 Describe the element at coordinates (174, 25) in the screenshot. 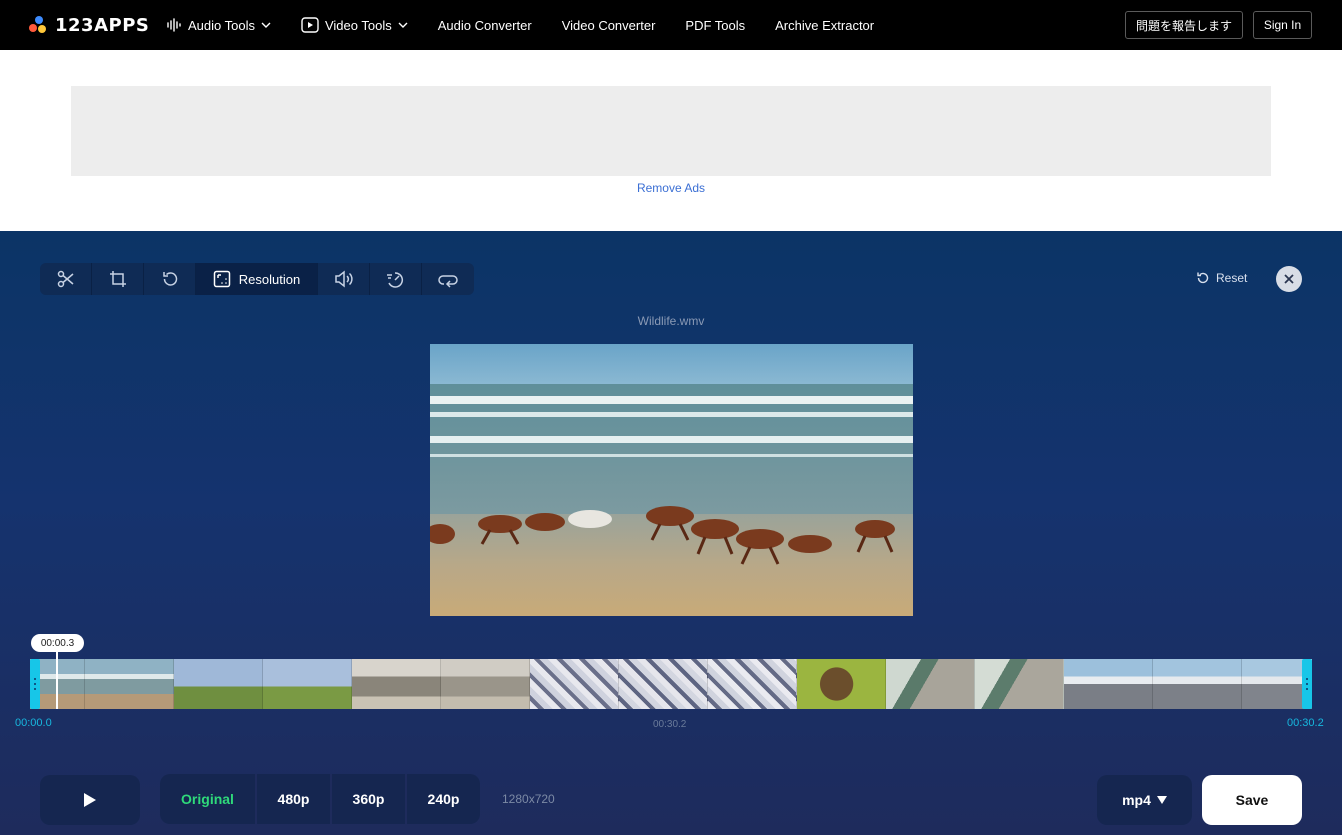

I see `audio-wave-icon` at that location.